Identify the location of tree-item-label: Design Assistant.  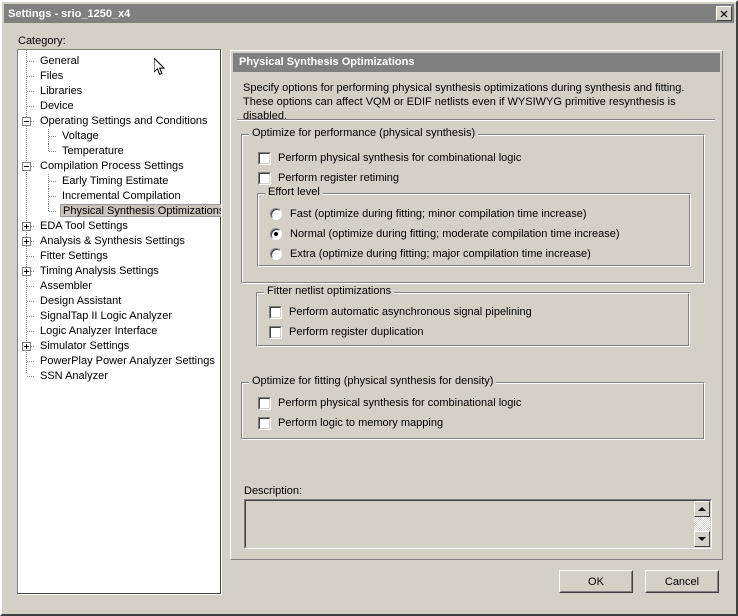
(81, 301).